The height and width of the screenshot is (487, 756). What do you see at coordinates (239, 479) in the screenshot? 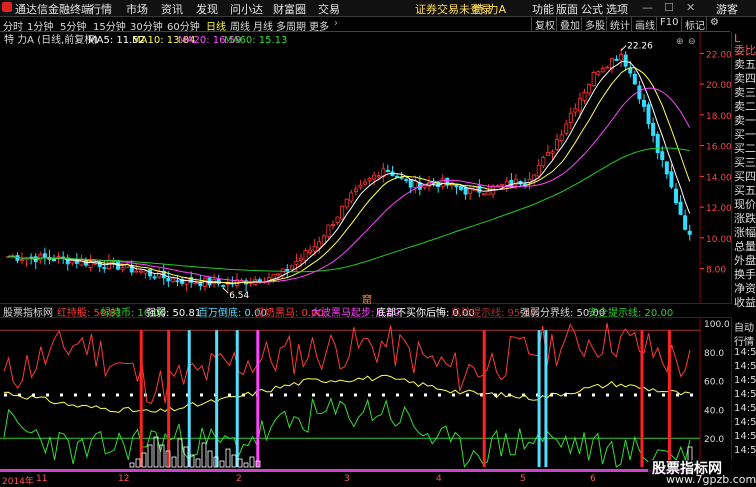
I see `date-label: 2` at bounding box center [239, 479].